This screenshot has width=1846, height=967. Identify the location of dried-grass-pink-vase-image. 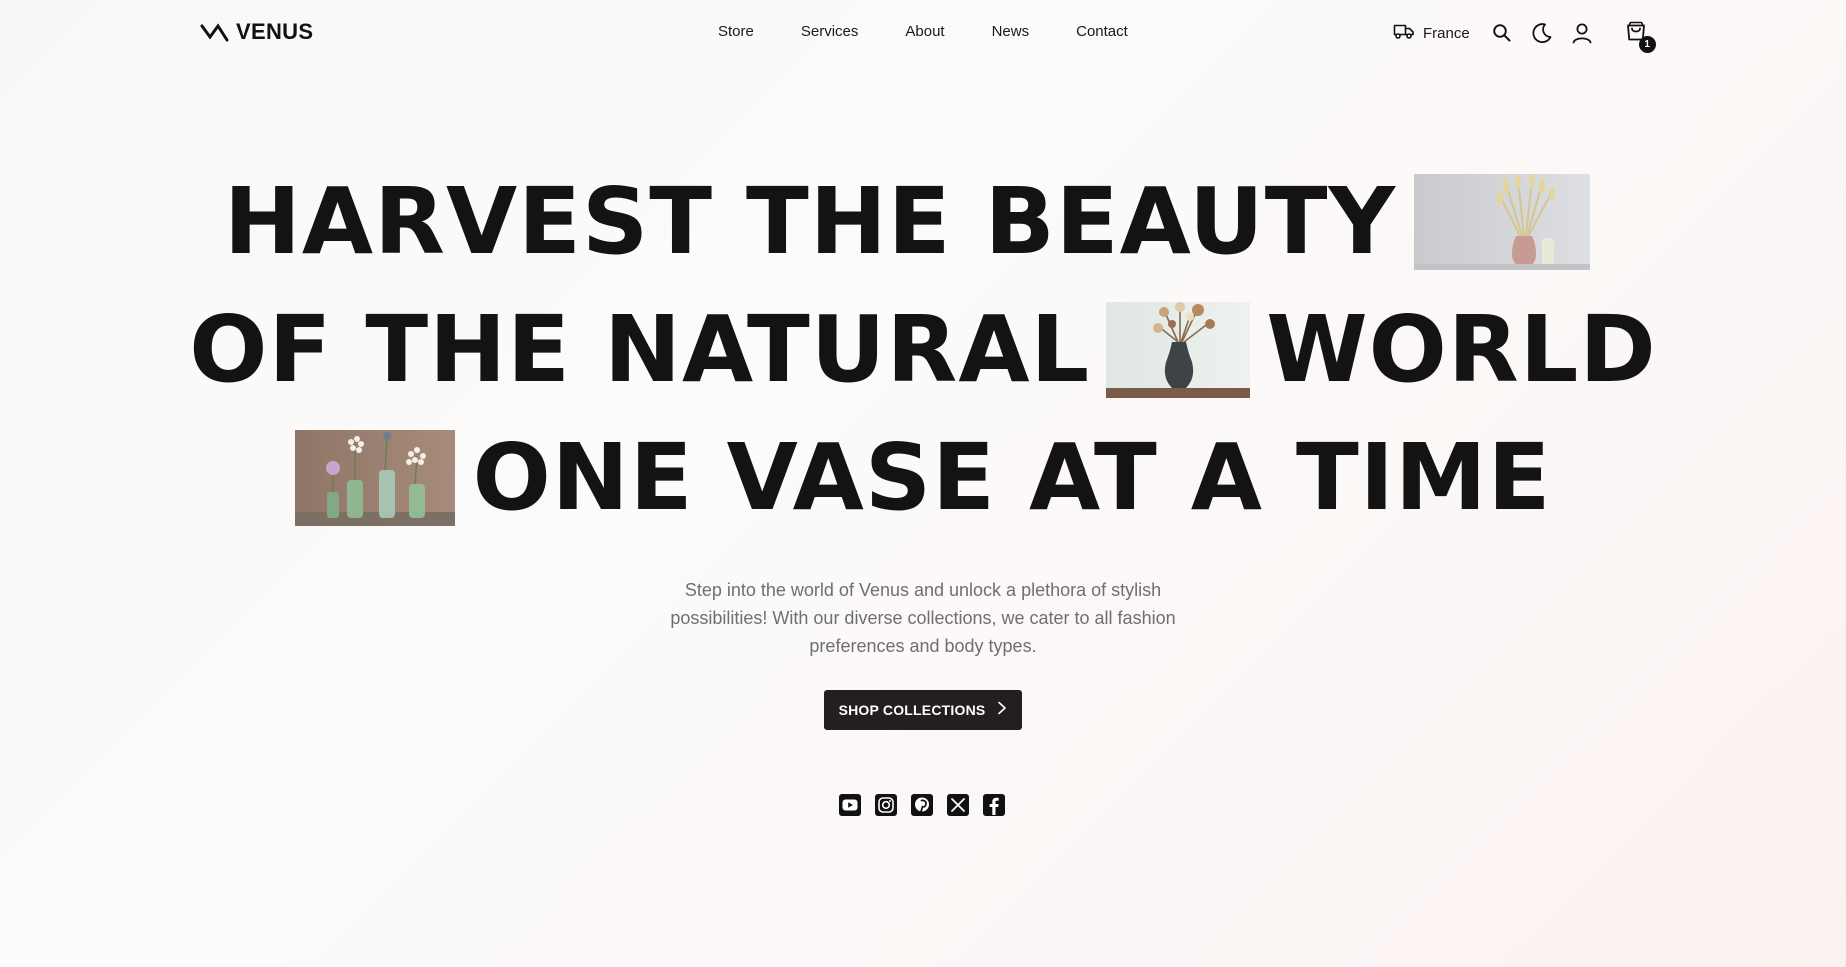
(1502, 222).